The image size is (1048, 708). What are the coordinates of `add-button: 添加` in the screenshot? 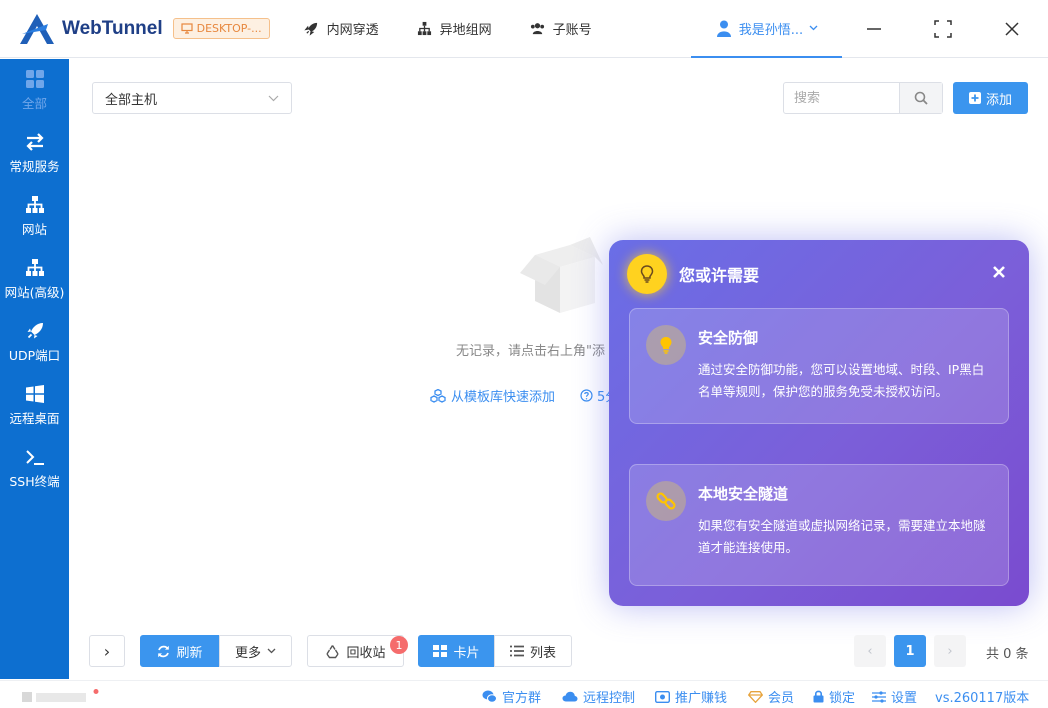 It's located at (990, 98).